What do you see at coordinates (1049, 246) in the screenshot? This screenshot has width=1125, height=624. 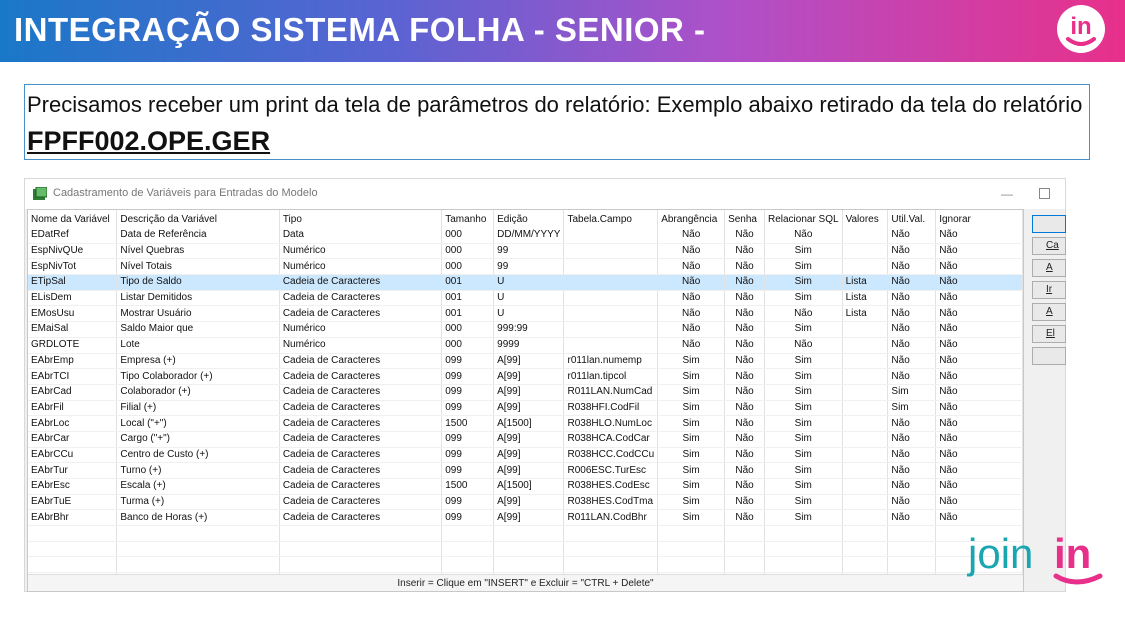 I see `cancel-button: Ca` at bounding box center [1049, 246].